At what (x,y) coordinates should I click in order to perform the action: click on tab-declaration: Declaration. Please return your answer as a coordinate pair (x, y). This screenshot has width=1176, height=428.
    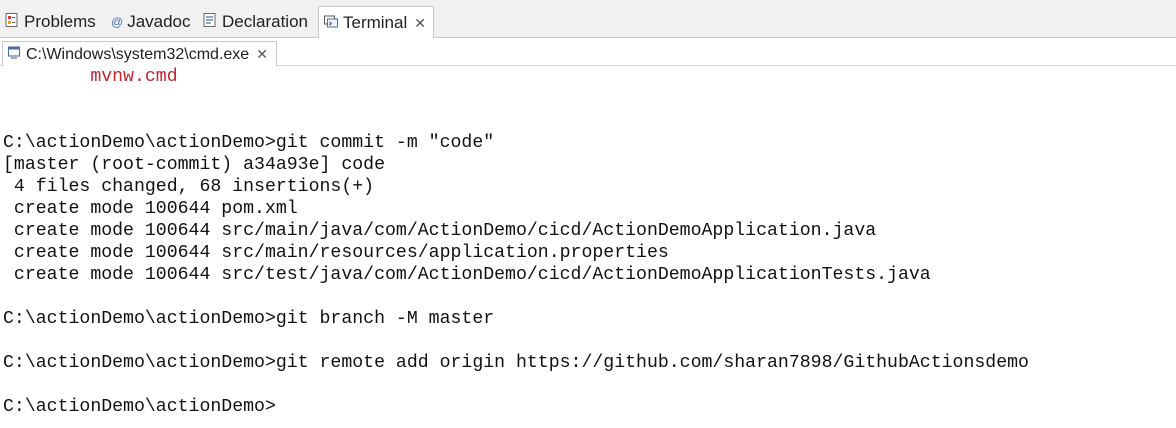
    Looking at the image, I should click on (255, 22).